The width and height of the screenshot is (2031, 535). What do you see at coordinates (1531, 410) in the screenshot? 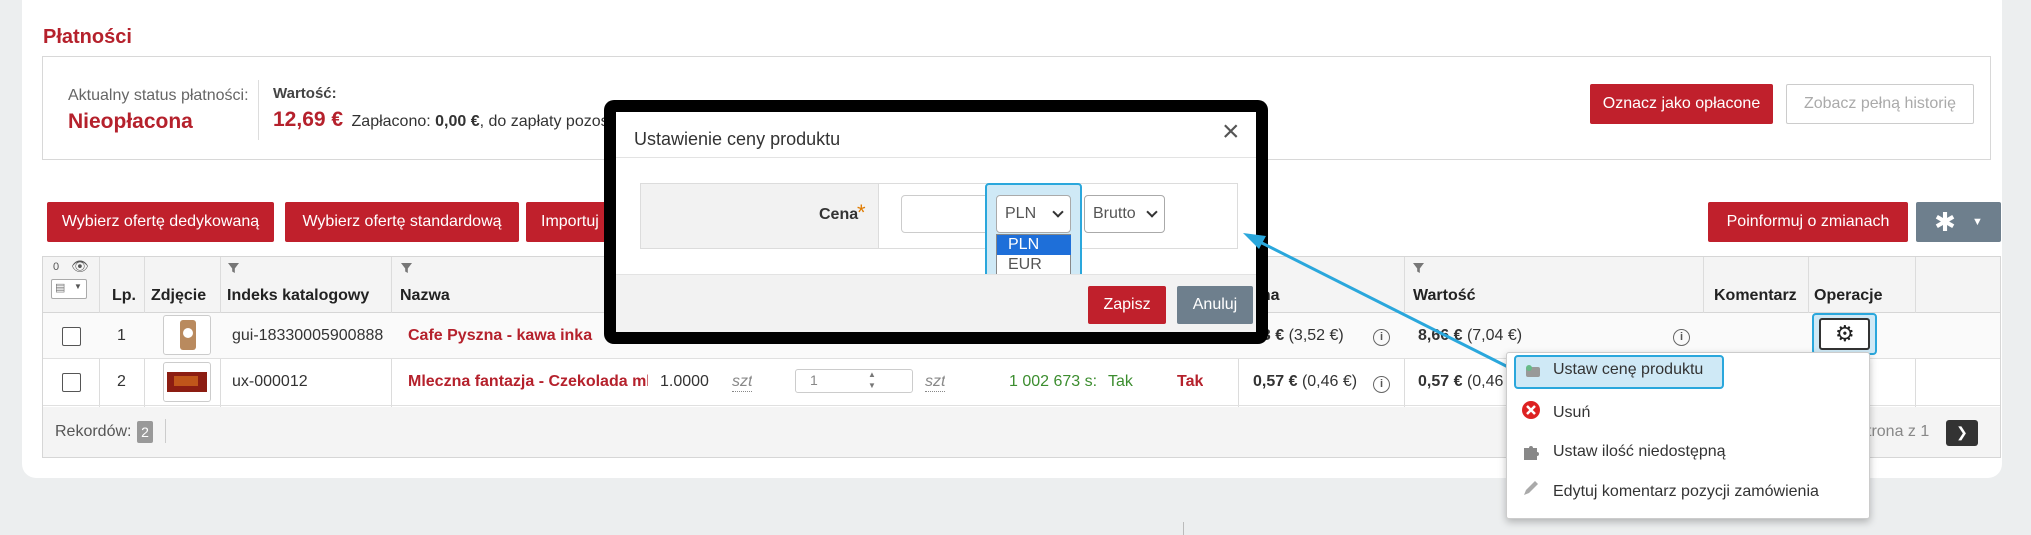
I see `delete-icon` at bounding box center [1531, 410].